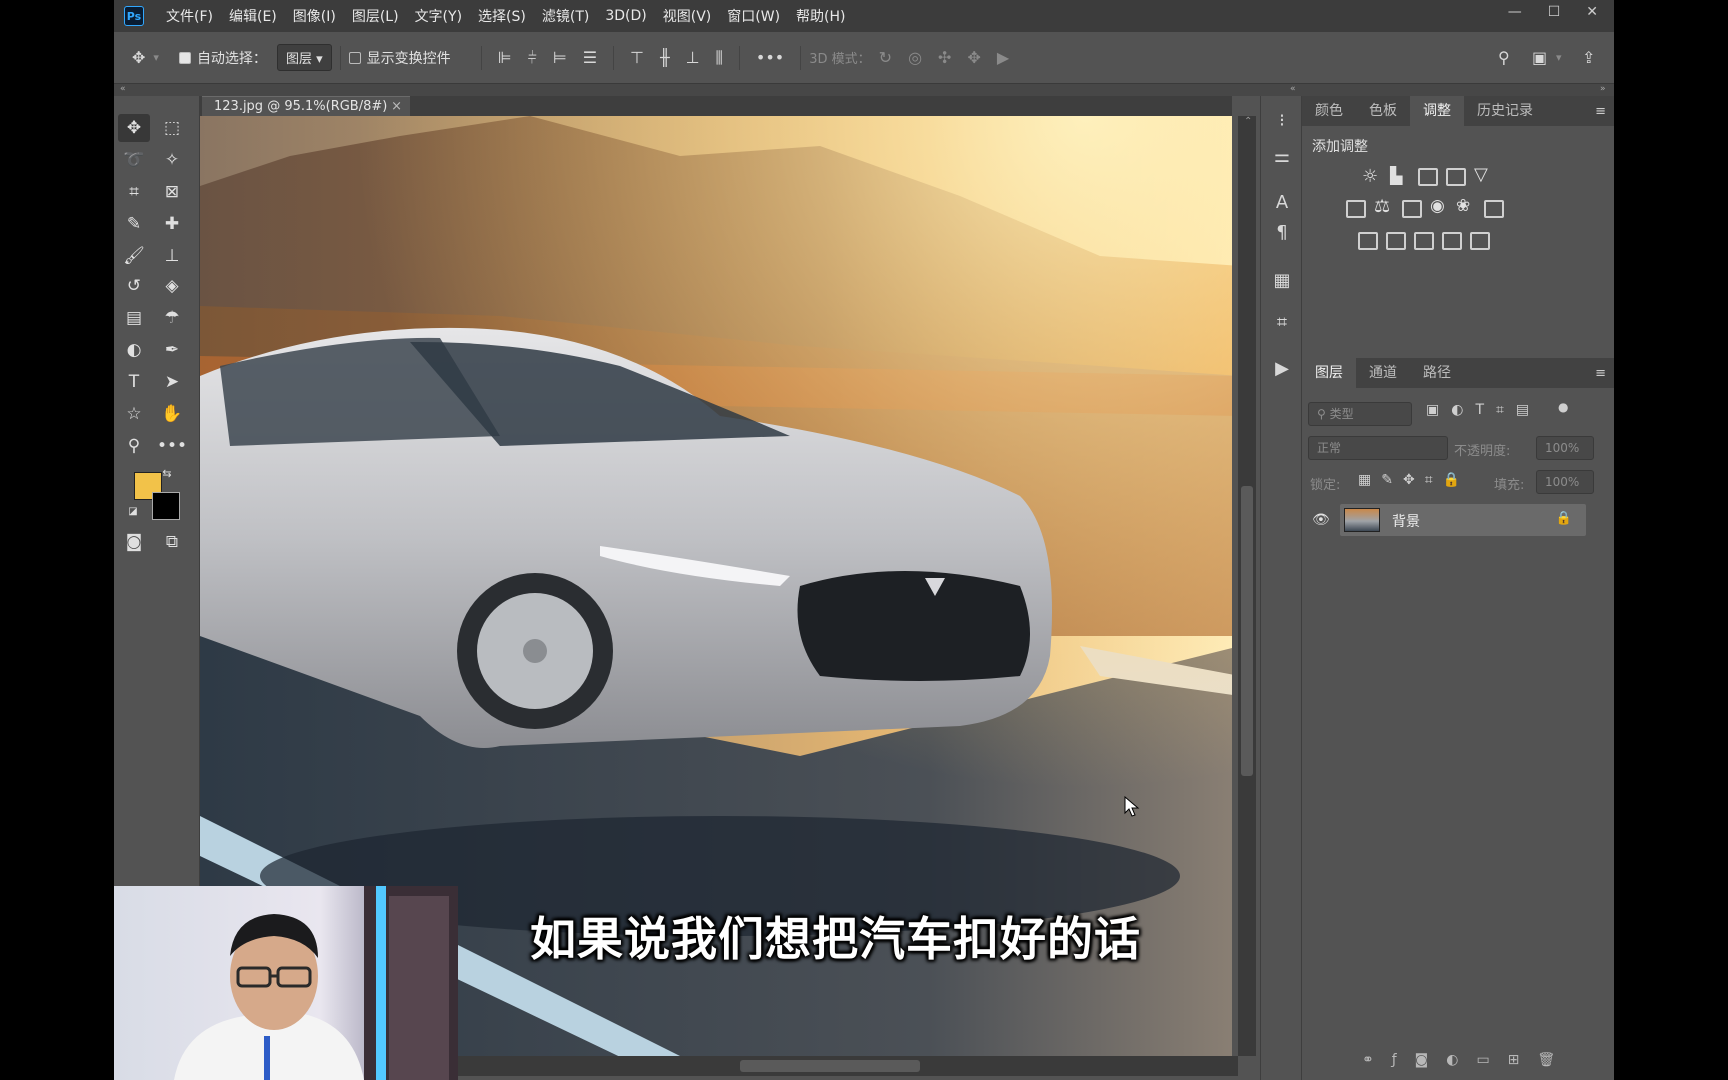 The image size is (1728, 1080). Describe the element at coordinates (637, 57) in the screenshot. I see `align-top-icon: ⊤` at that location.